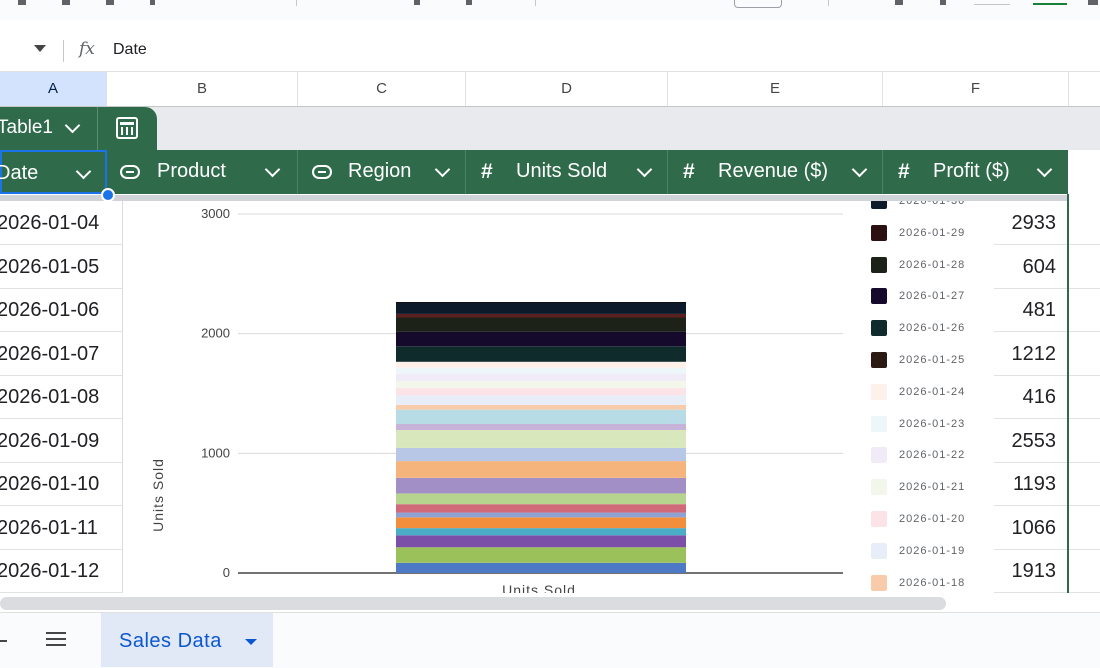 This screenshot has height=668, width=1100. Describe the element at coordinates (72, 125) in the screenshot. I see `table-menu-chevron-icon` at that location.